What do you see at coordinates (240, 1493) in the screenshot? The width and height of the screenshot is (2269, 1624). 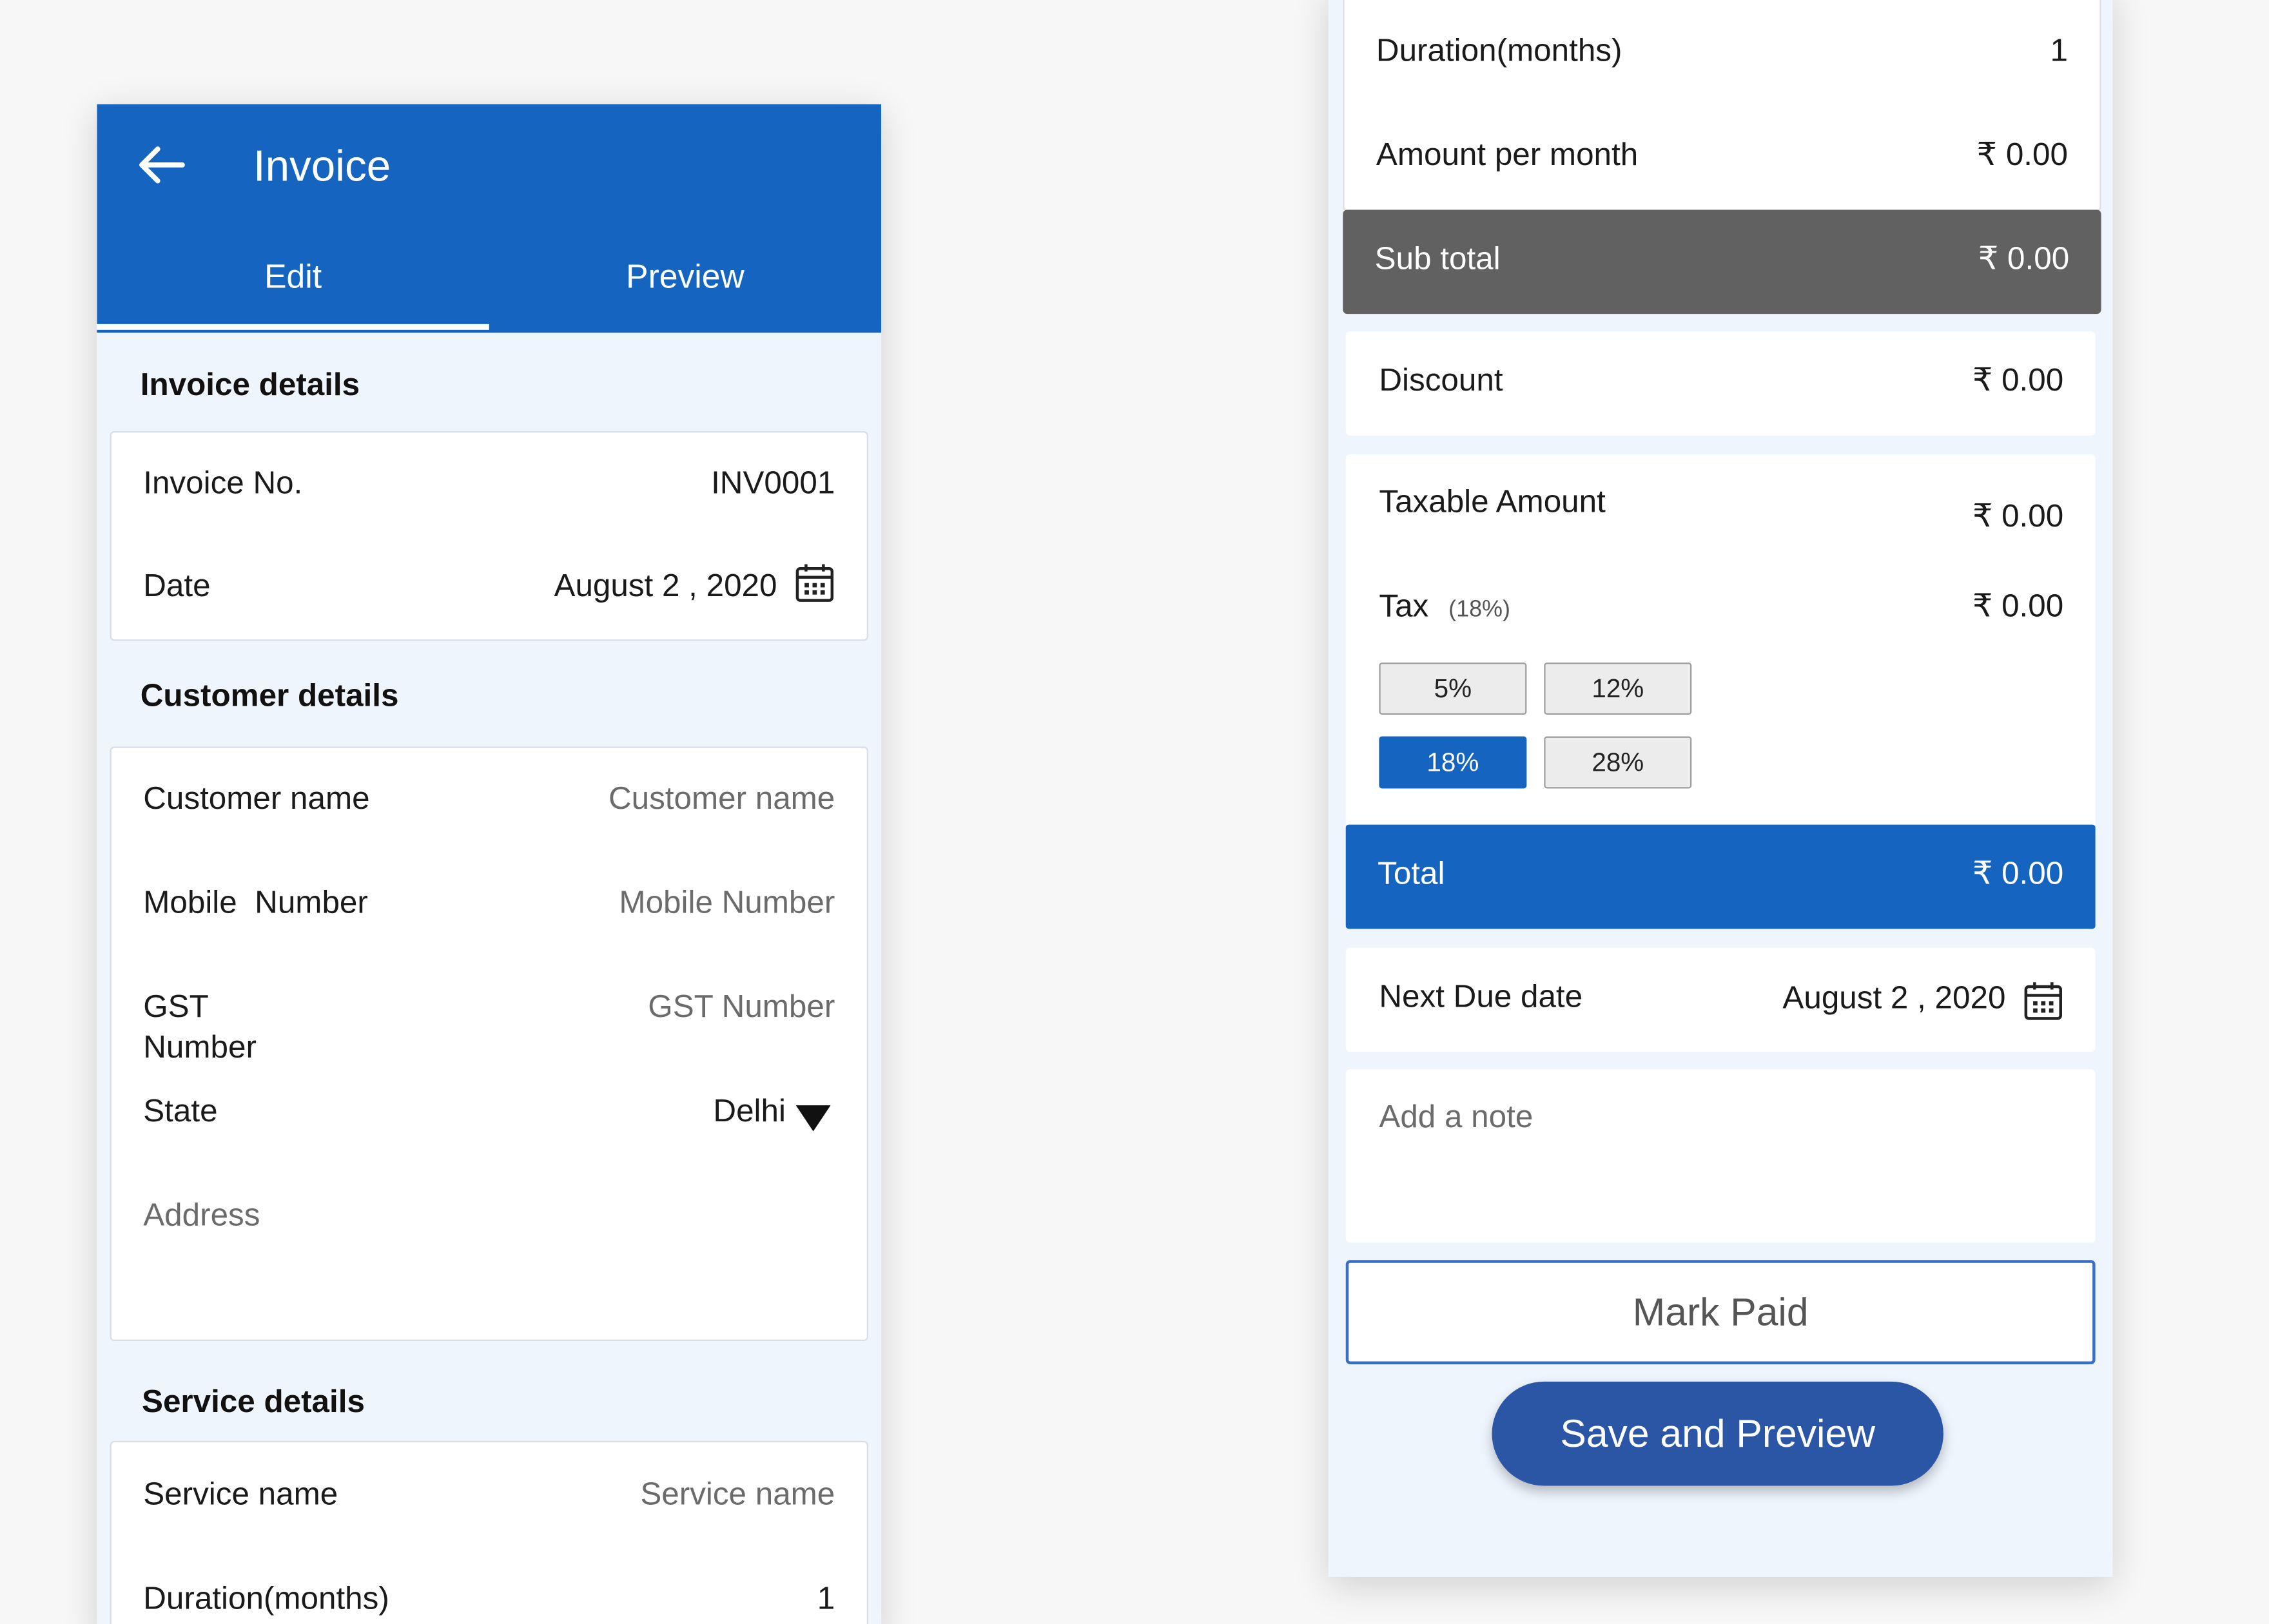 I see `service-name-label: Service name` at bounding box center [240, 1493].